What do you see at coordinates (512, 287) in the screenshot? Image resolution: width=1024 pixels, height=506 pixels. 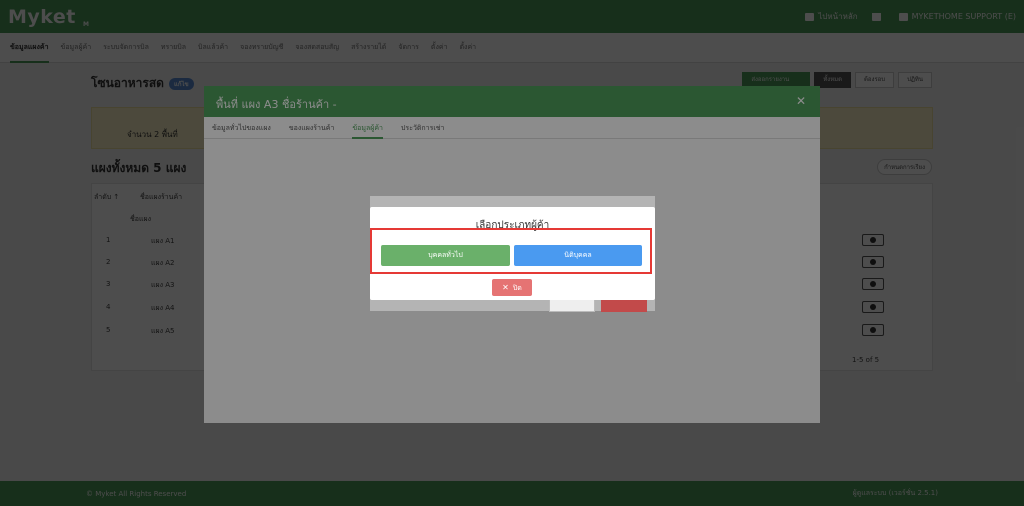 I see `close-dialog-button: ✕ ปิด` at bounding box center [512, 287].